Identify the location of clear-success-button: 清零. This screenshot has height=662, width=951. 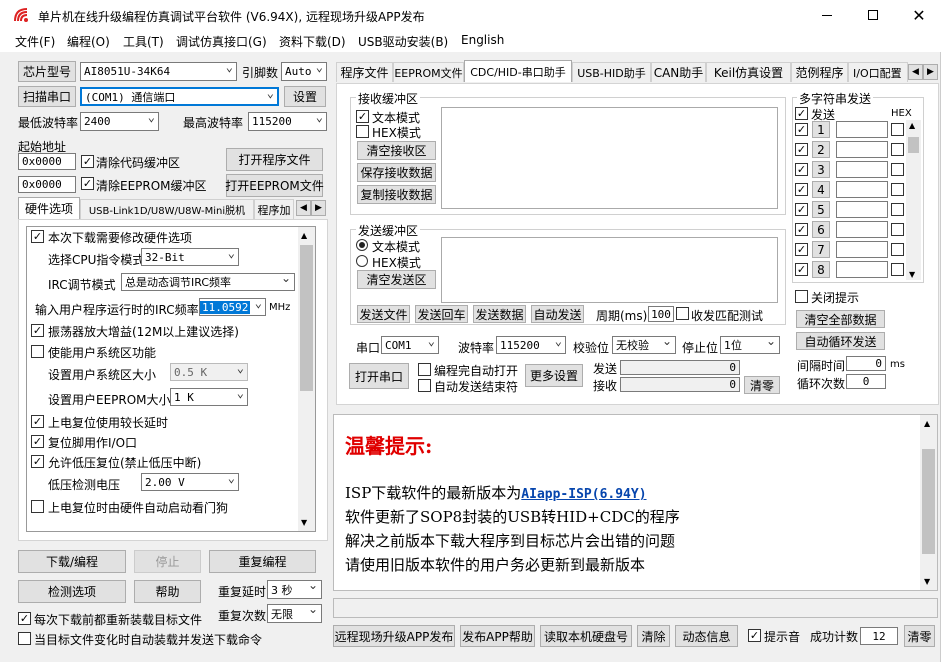
(919, 636).